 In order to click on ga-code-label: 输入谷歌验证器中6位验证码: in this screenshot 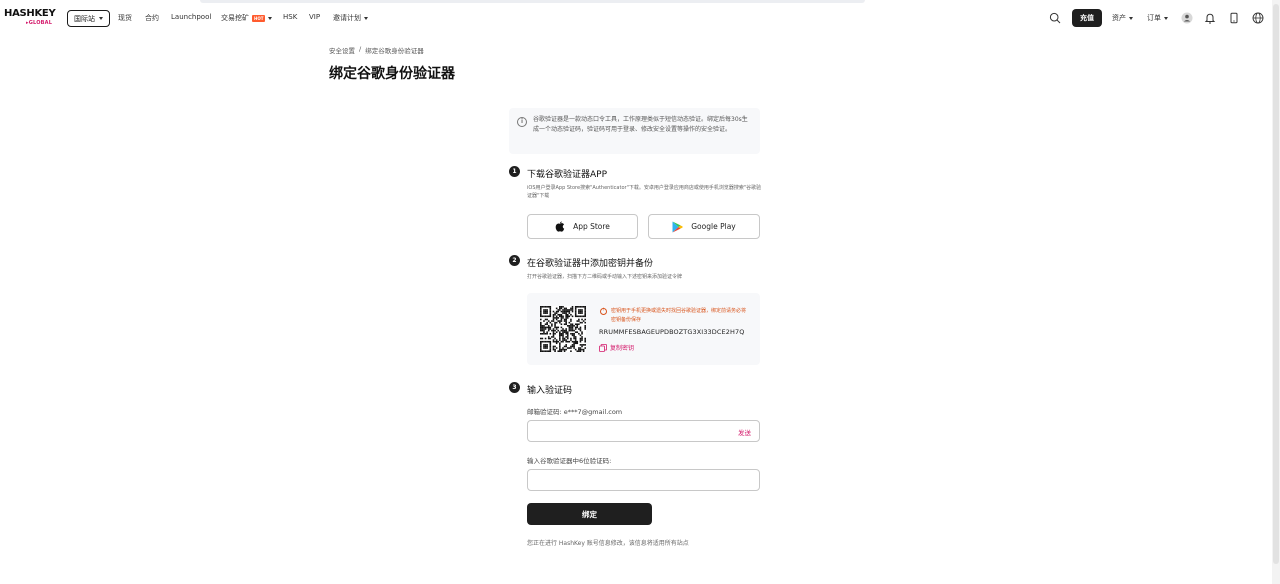, I will do `click(569, 461)`.